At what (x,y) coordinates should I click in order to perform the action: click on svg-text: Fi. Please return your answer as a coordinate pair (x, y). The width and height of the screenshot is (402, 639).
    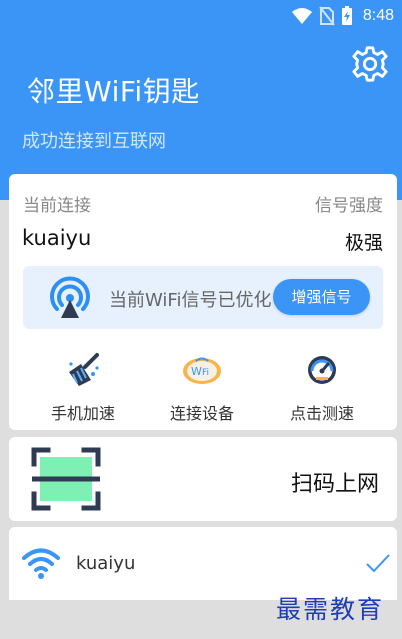
    Looking at the image, I should click on (205, 373).